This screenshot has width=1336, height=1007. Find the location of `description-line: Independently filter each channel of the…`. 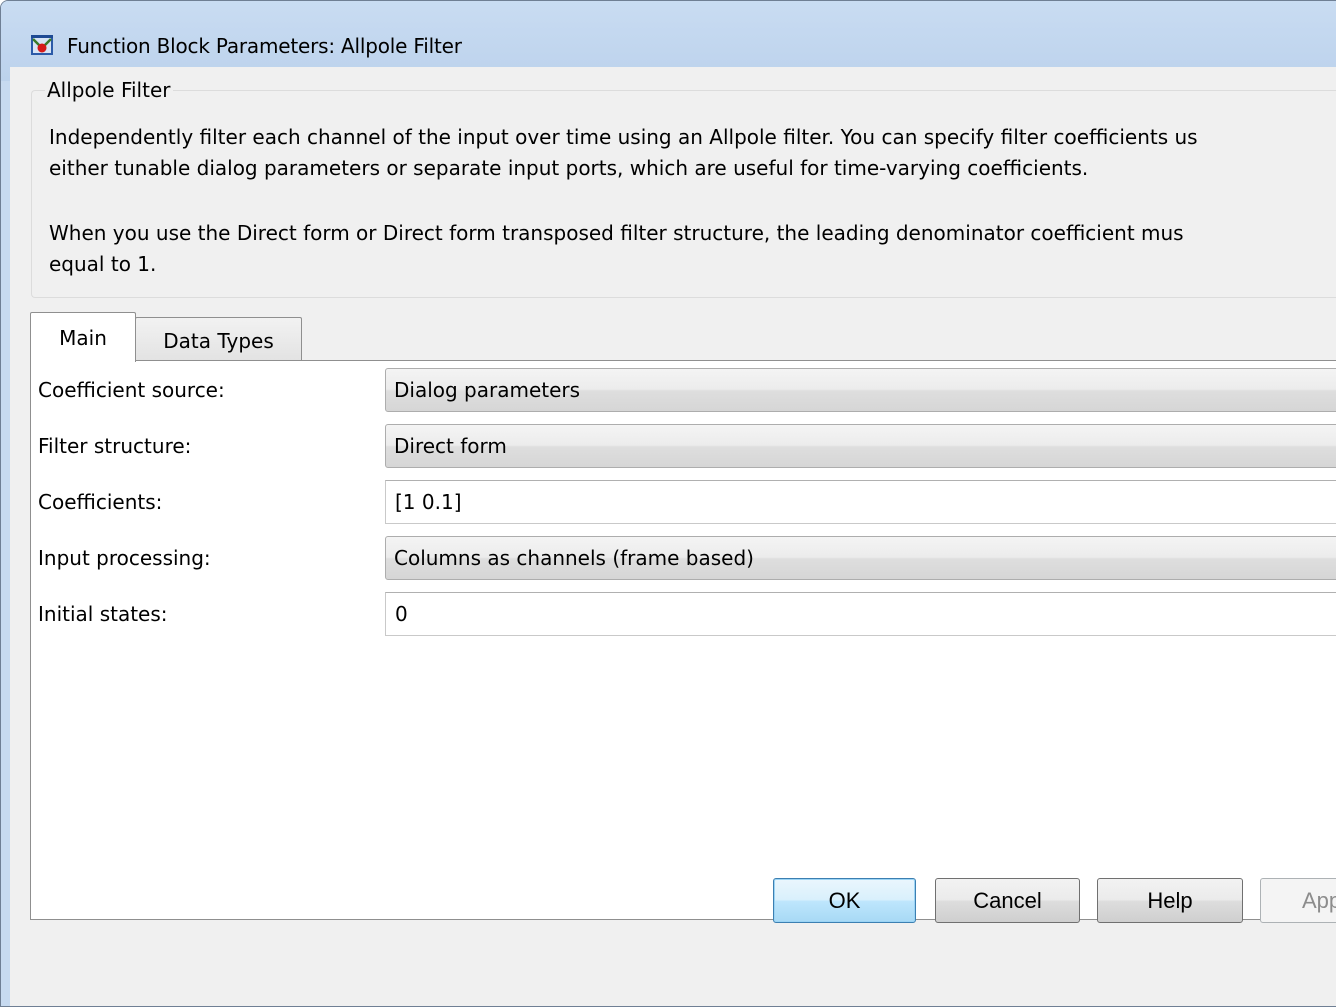

description-line: Independently filter each channel of the… is located at coordinates (623, 137).